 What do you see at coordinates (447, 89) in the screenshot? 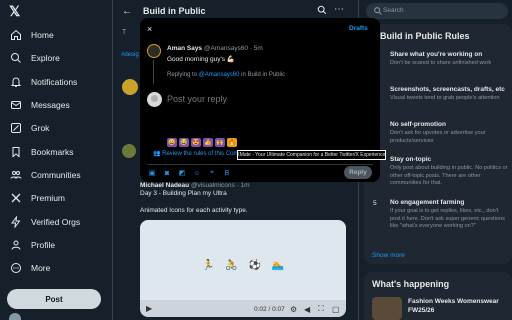
I see `rule-heading: Screenshots, screencasts, drafts, etc` at bounding box center [447, 89].